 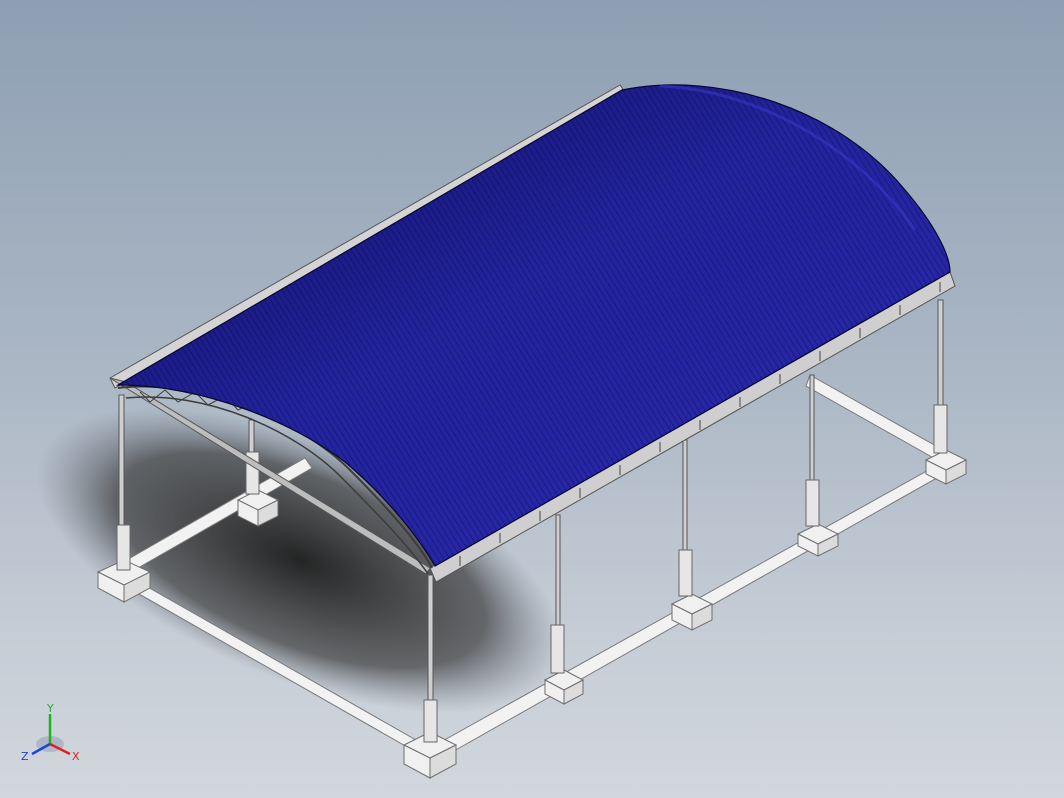 I want to click on z-axis-label: Z, so click(x=25, y=756).